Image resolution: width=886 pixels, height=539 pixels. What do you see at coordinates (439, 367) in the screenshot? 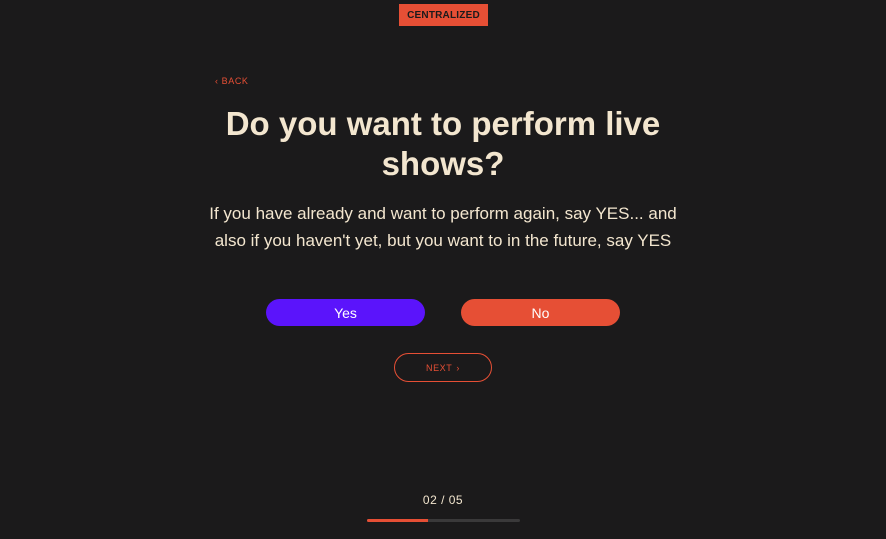
I see `next-button-label: NEXT` at bounding box center [439, 367].